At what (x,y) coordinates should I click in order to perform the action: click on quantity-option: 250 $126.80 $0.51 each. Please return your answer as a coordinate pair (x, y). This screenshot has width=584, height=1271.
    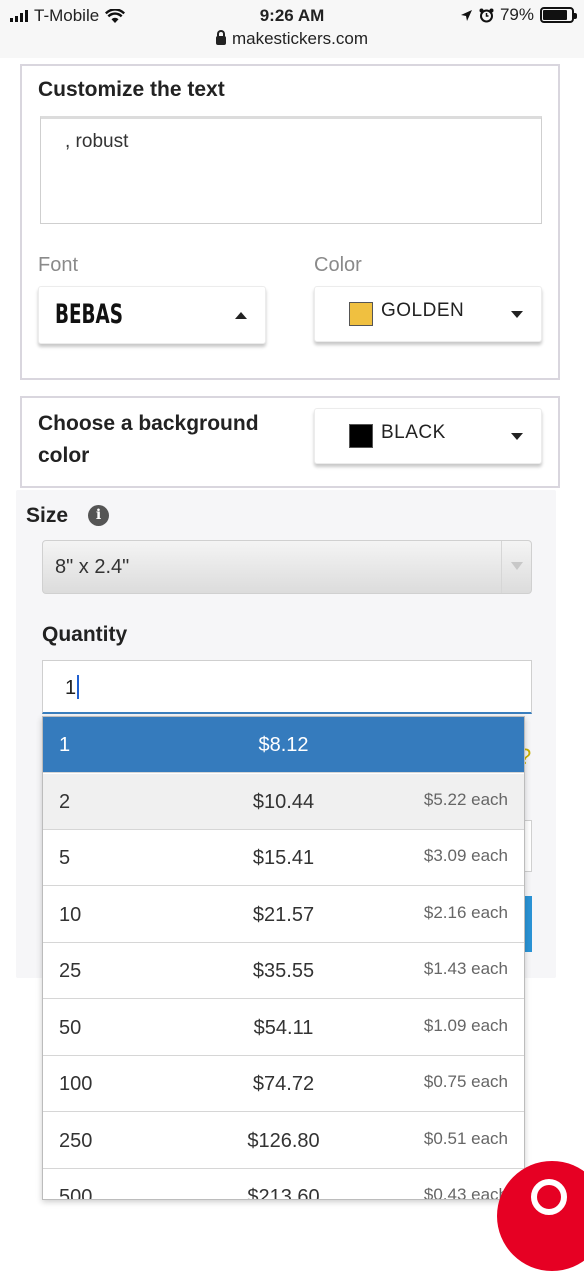
    Looking at the image, I should click on (283, 1141).